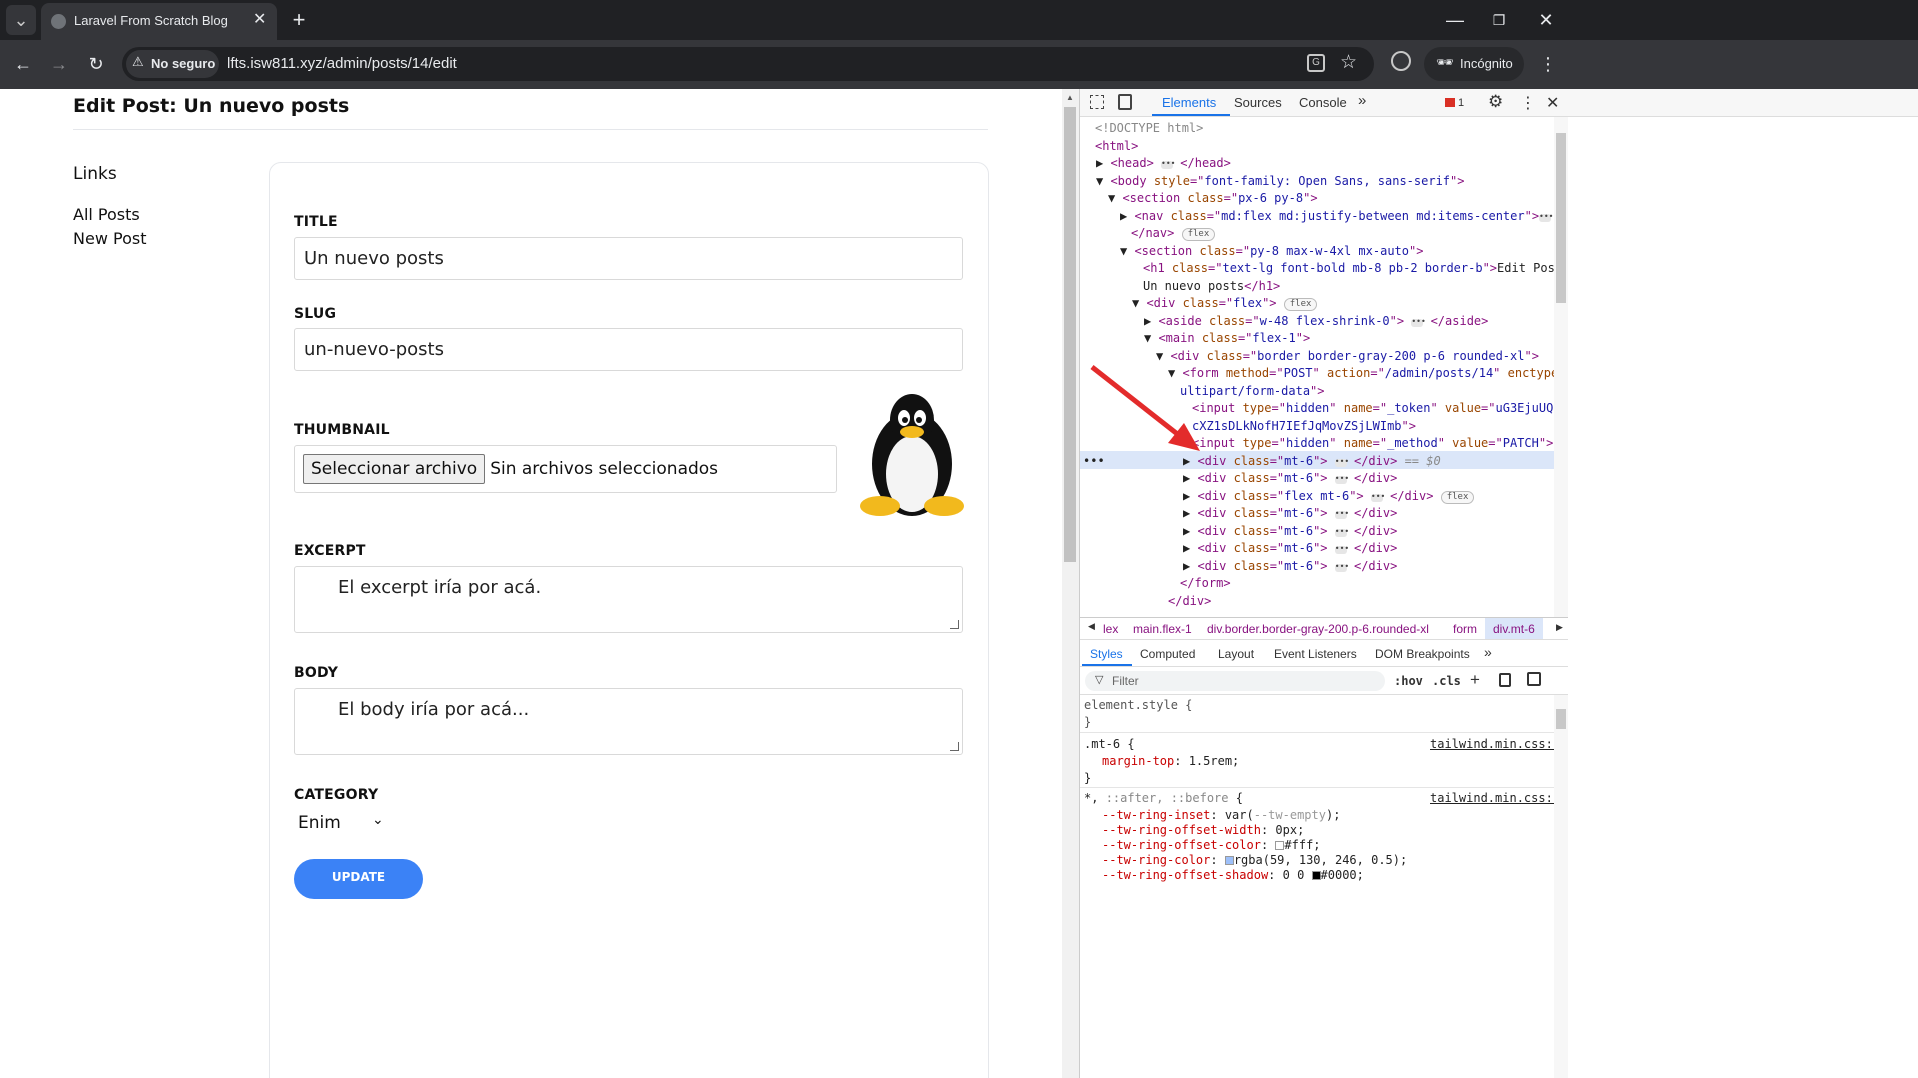  Describe the element at coordinates (394, 469) in the screenshot. I see `choose-file-button: Seleccionar archivo` at that location.